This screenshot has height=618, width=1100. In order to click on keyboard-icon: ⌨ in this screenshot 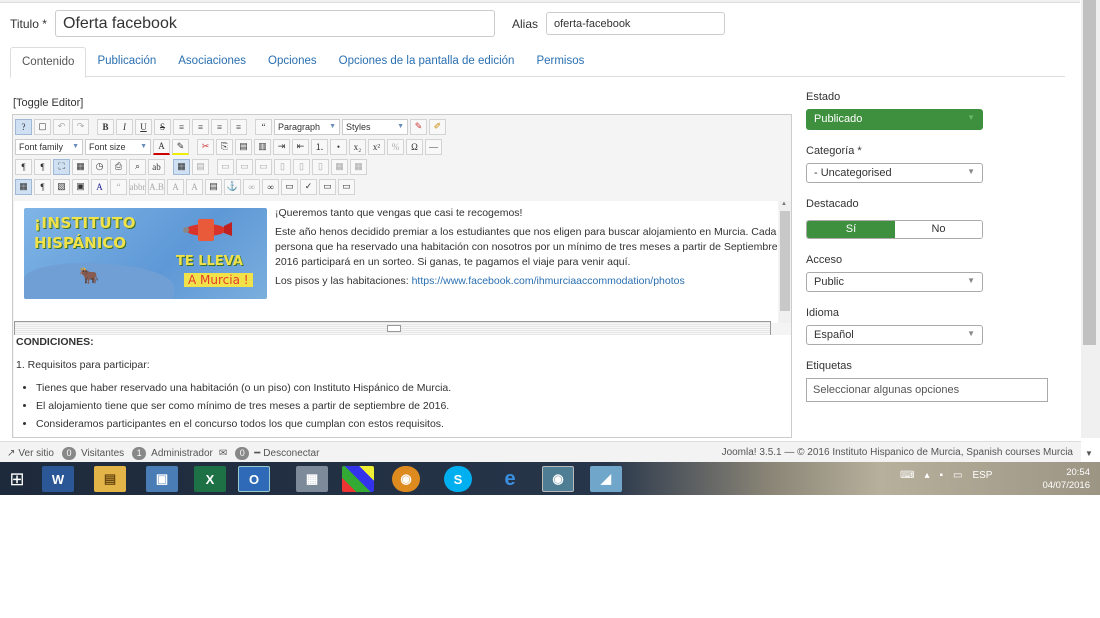, I will do `click(907, 475)`.